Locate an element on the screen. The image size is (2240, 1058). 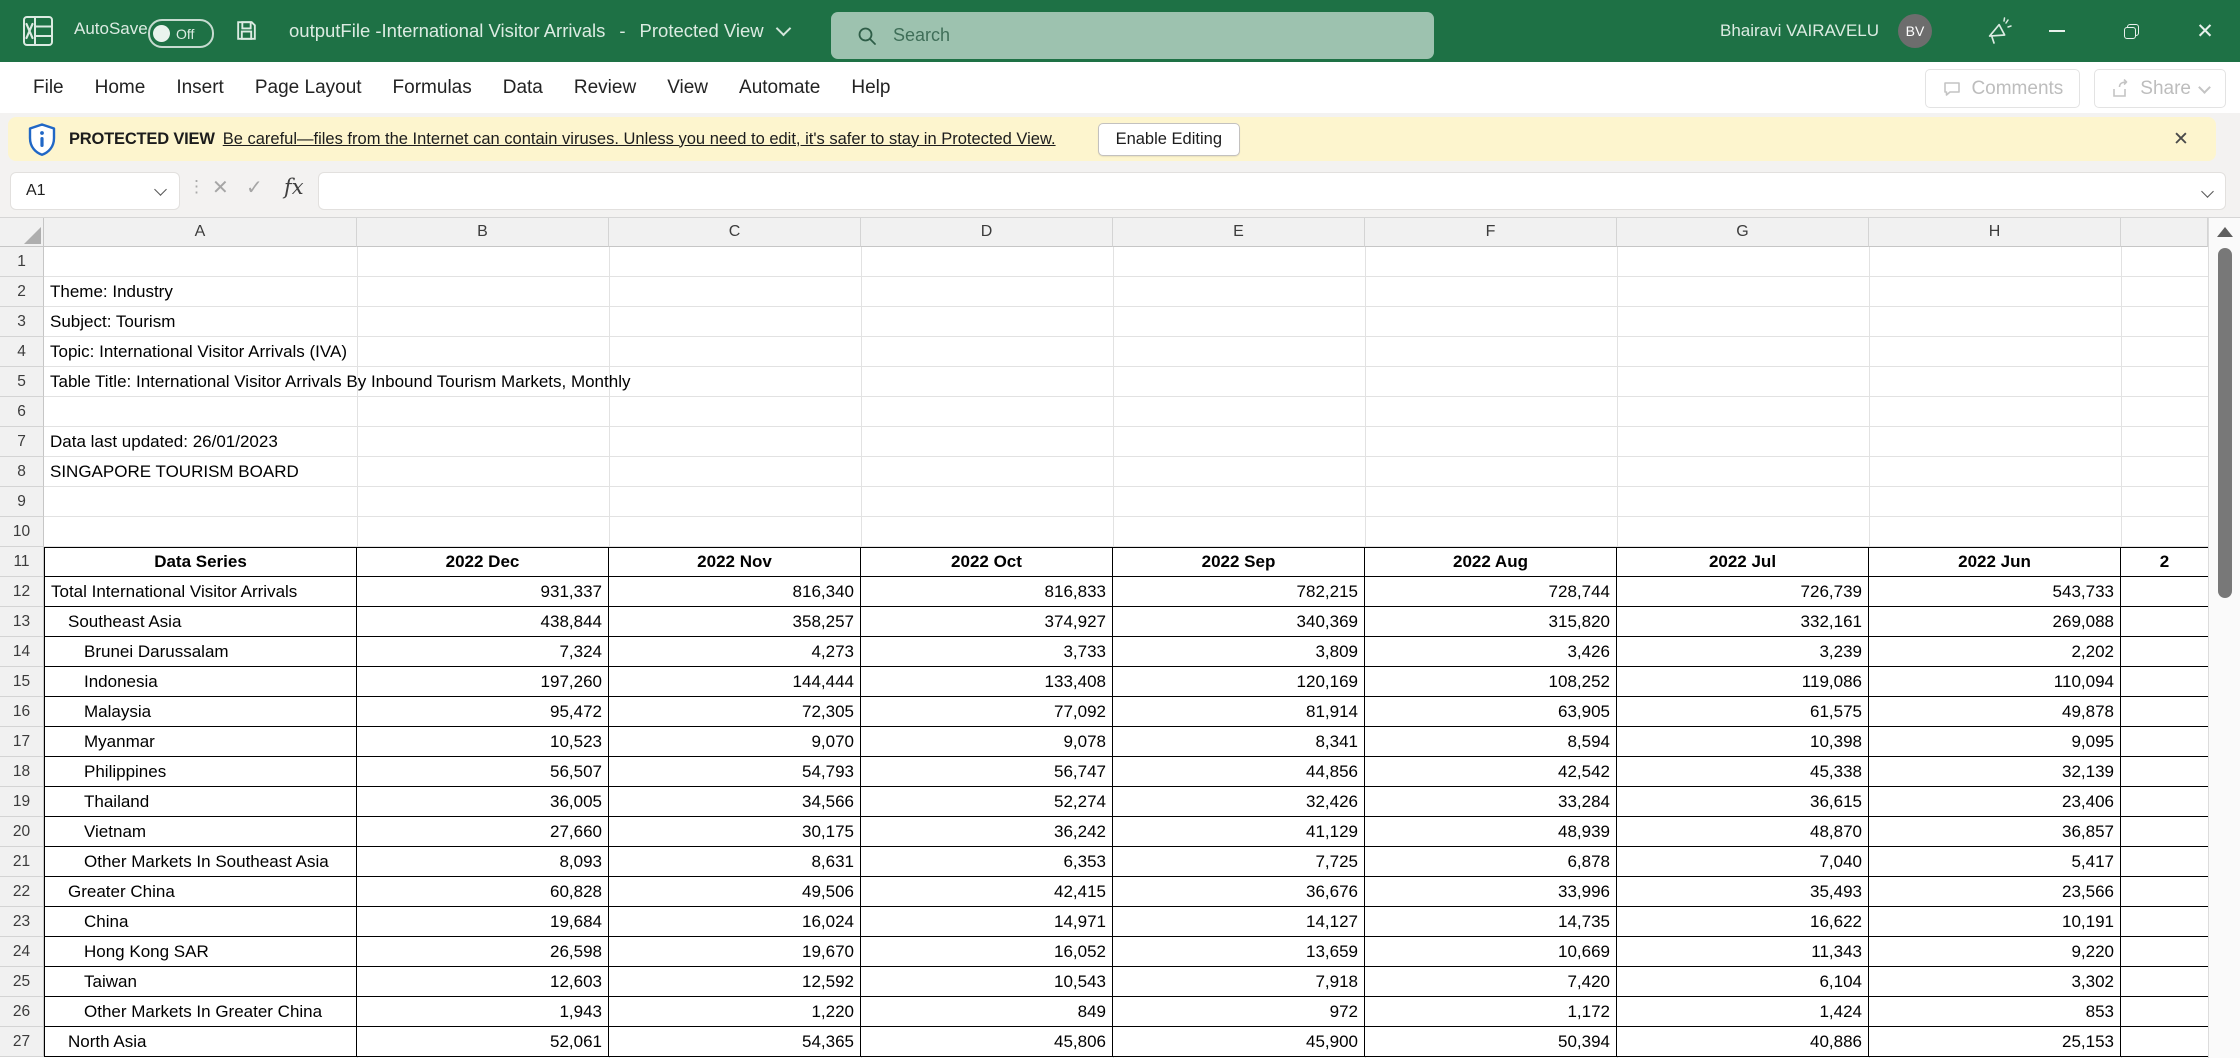
table-cell-value: 108,252 is located at coordinates (1491, 682).